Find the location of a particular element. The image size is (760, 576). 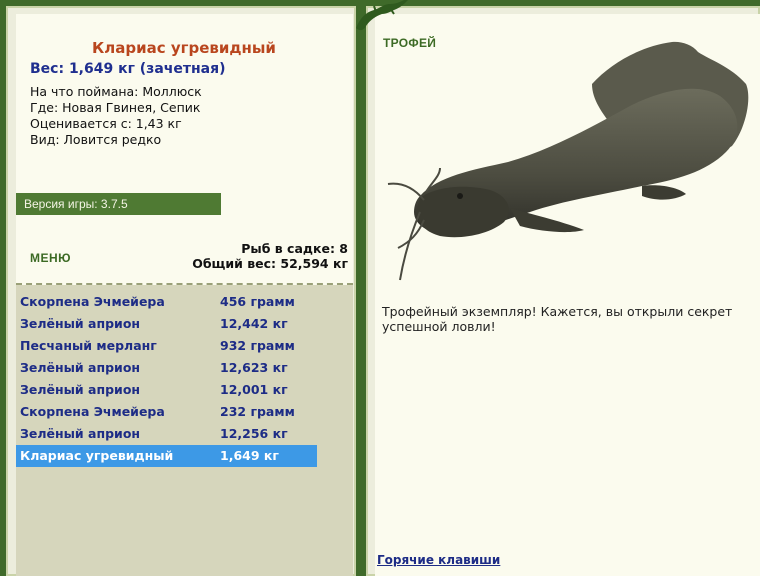

catch-fish-name: Песчаный мерланг is located at coordinates (88, 345).